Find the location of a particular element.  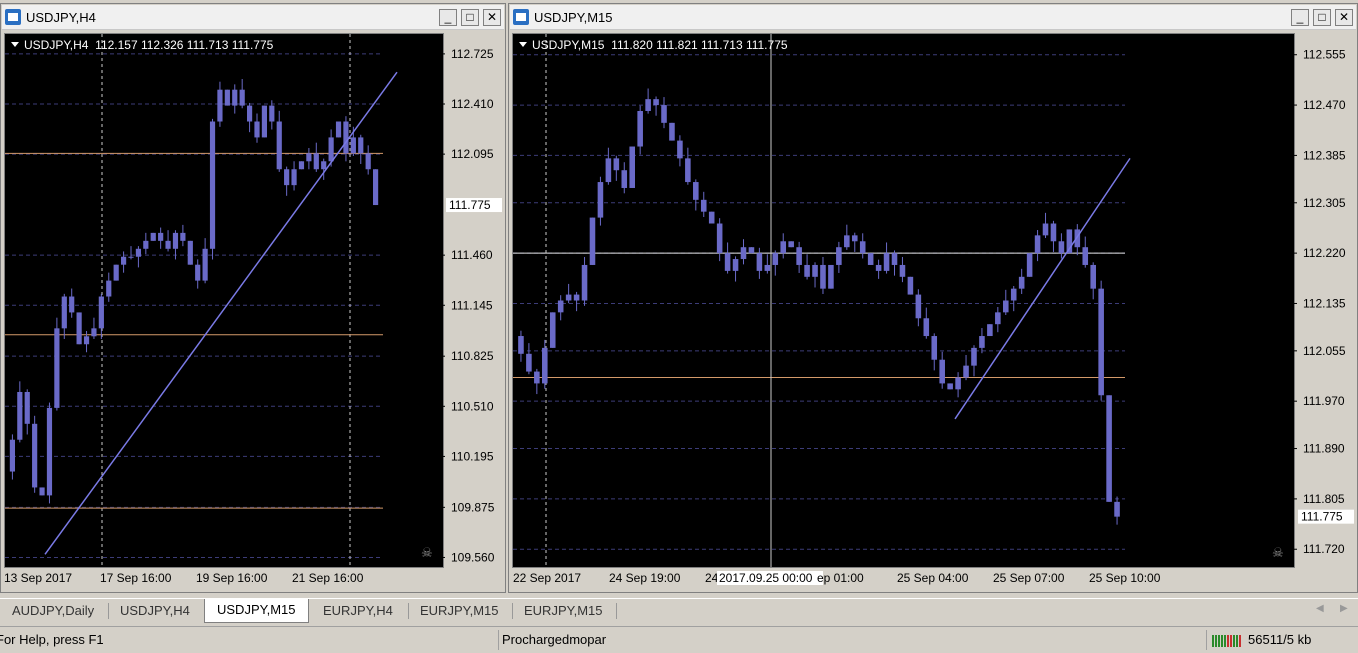

price-label: 110.510 is located at coordinates (472, 406).